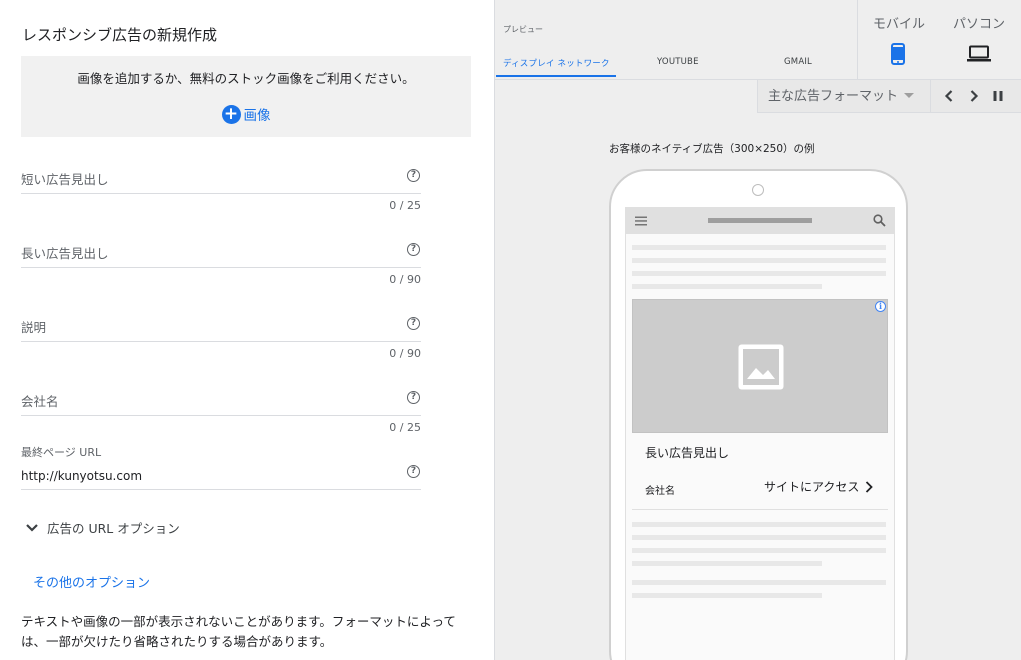 The height and width of the screenshot is (660, 1021). I want to click on mock-url-bar, so click(760, 220).